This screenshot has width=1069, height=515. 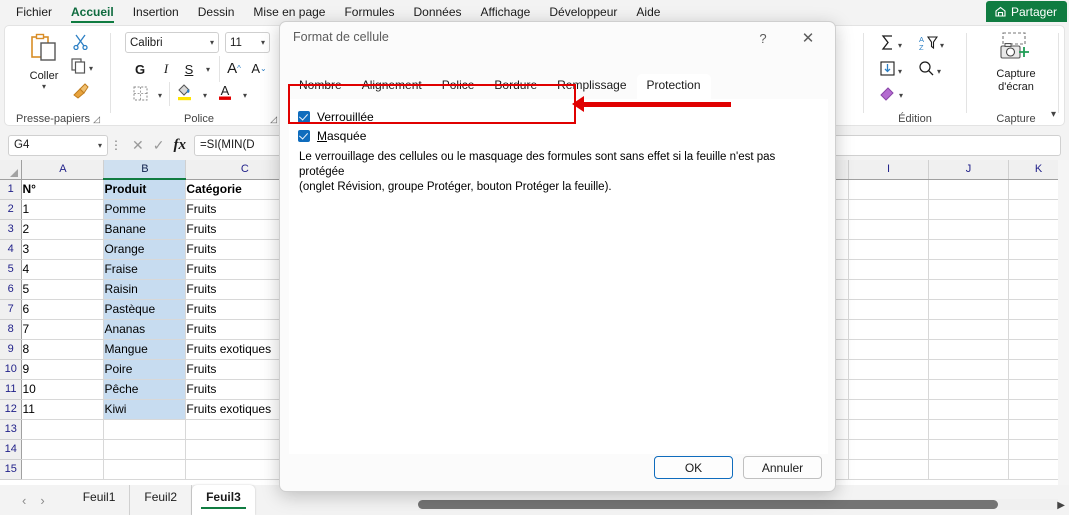 I want to click on cell-j9, so click(x=968, y=349).